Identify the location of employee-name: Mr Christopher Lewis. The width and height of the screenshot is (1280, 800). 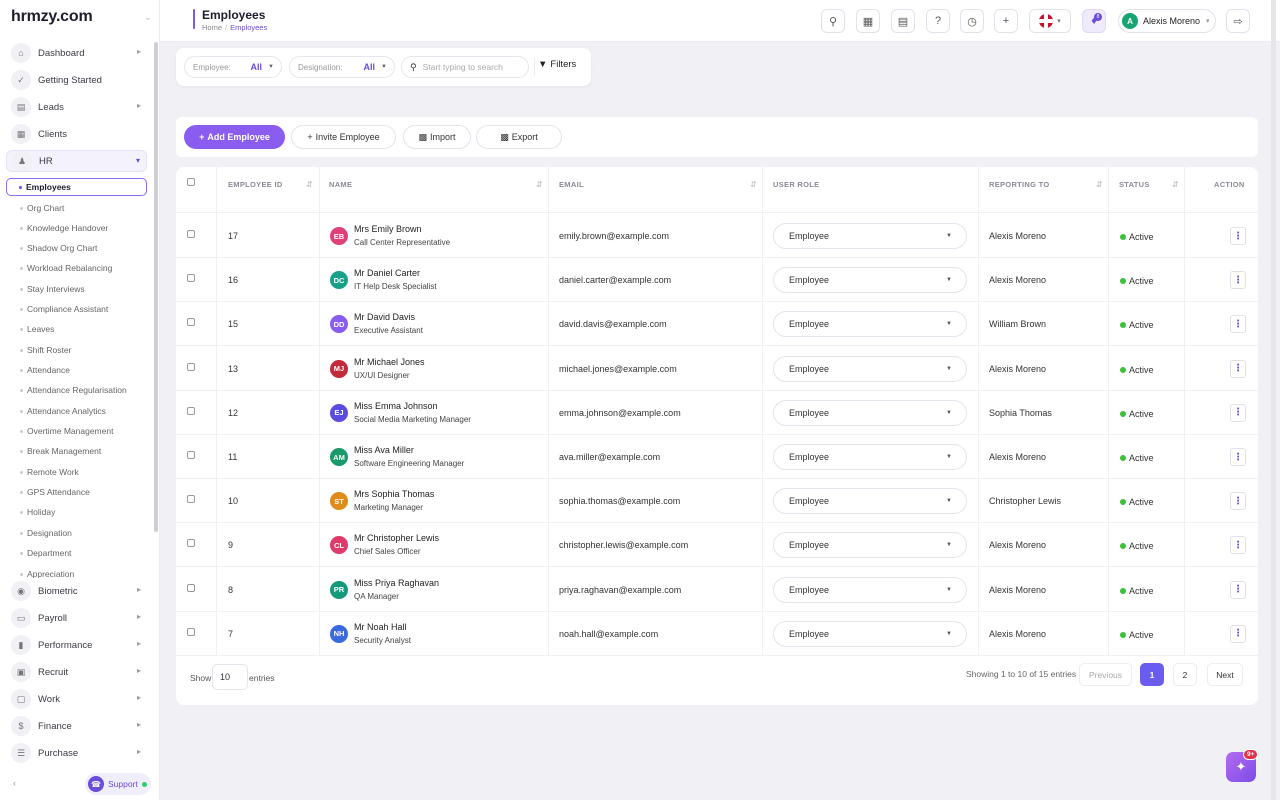
(396, 538).